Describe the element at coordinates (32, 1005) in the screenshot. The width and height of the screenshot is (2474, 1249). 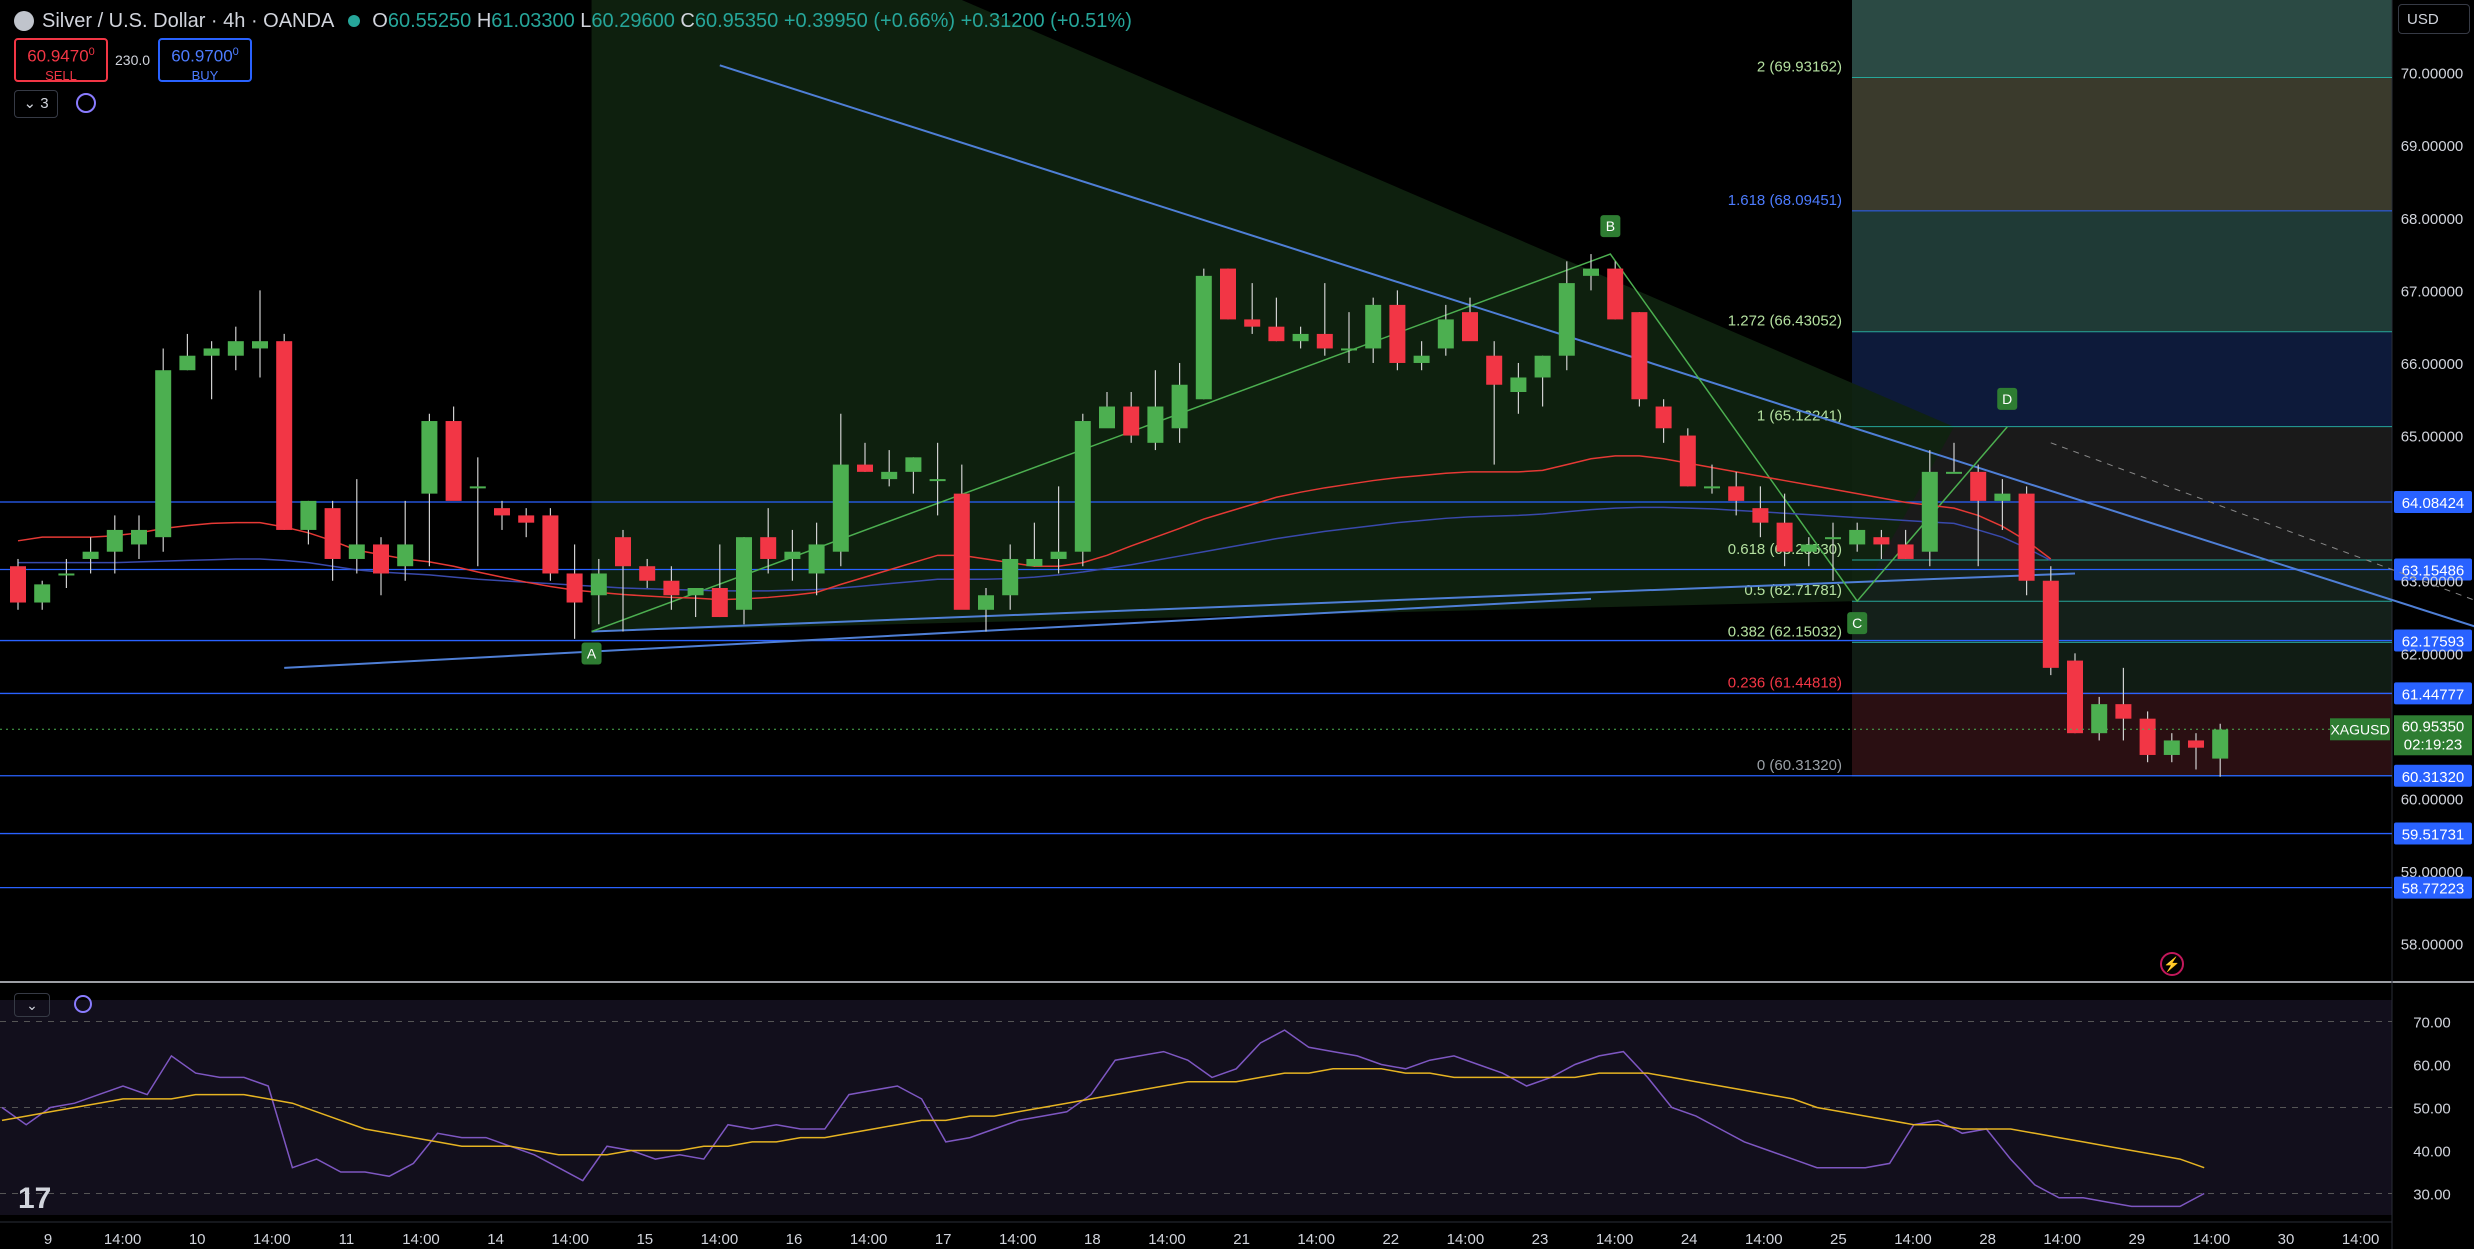
I see `rsi-collapse-button: ⌄` at that location.